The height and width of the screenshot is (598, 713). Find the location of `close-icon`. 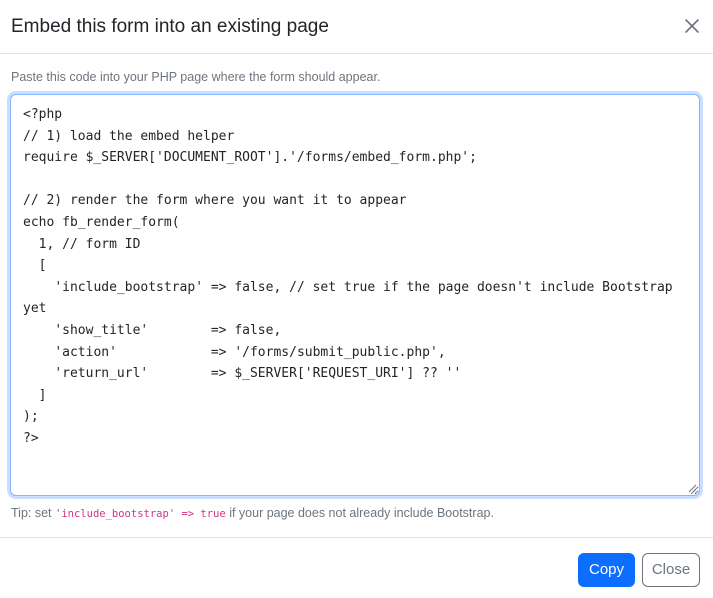

close-icon is located at coordinates (692, 26).